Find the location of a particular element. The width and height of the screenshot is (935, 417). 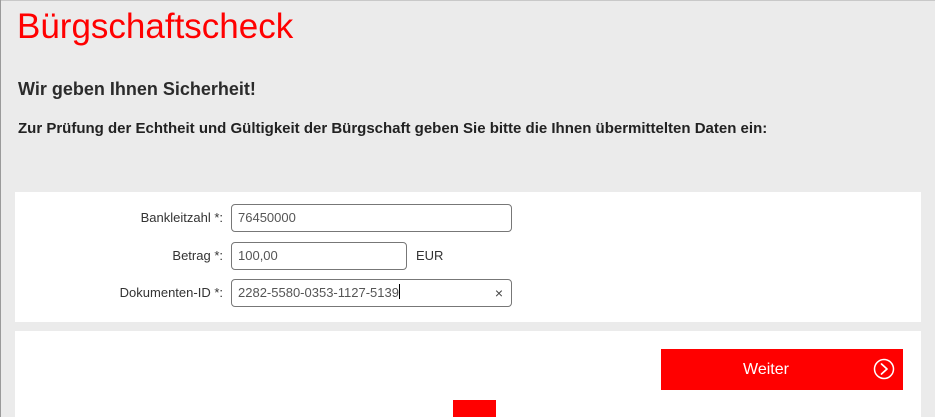

page-subtitle: Wir geben Ihnen Sicherheit! is located at coordinates (137, 89).